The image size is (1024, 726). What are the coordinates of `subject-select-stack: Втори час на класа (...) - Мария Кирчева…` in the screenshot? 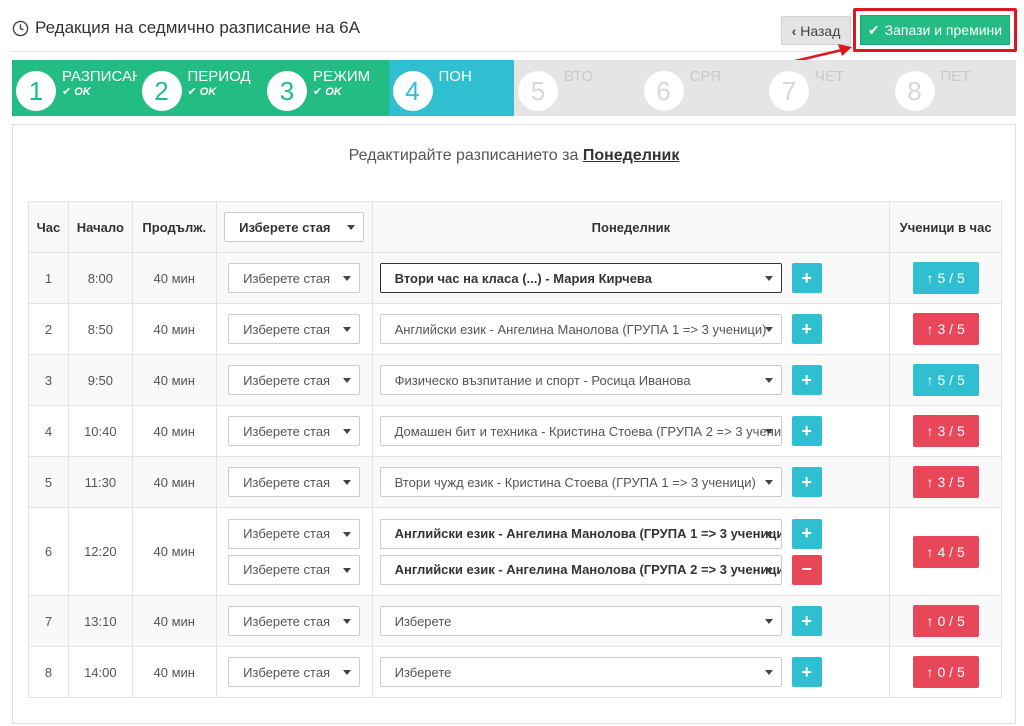 It's located at (631, 278).